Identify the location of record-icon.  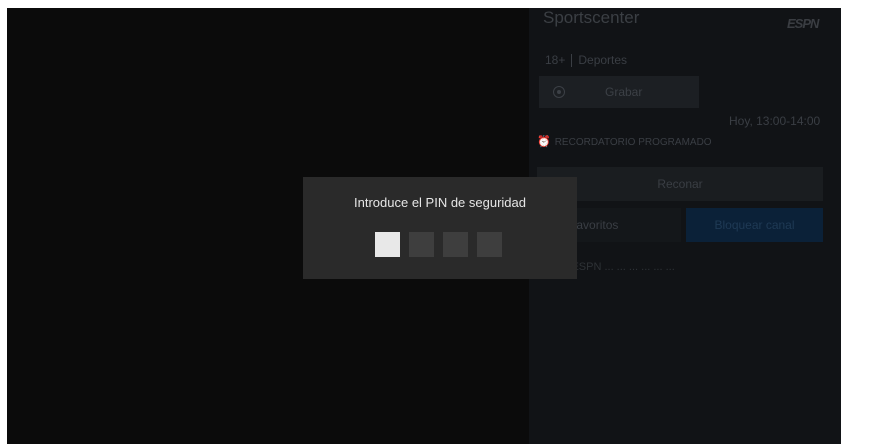
(559, 92).